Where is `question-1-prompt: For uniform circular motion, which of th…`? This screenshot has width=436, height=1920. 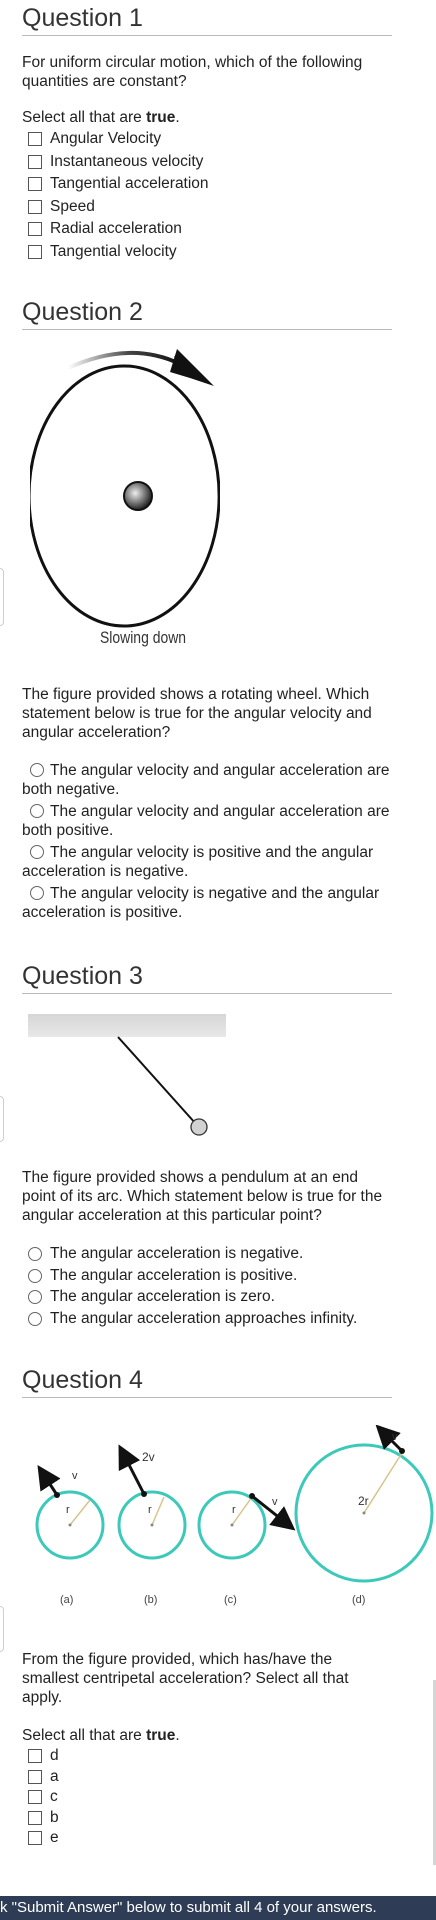 question-1-prompt: For uniform circular motion, which of th… is located at coordinates (192, 72).